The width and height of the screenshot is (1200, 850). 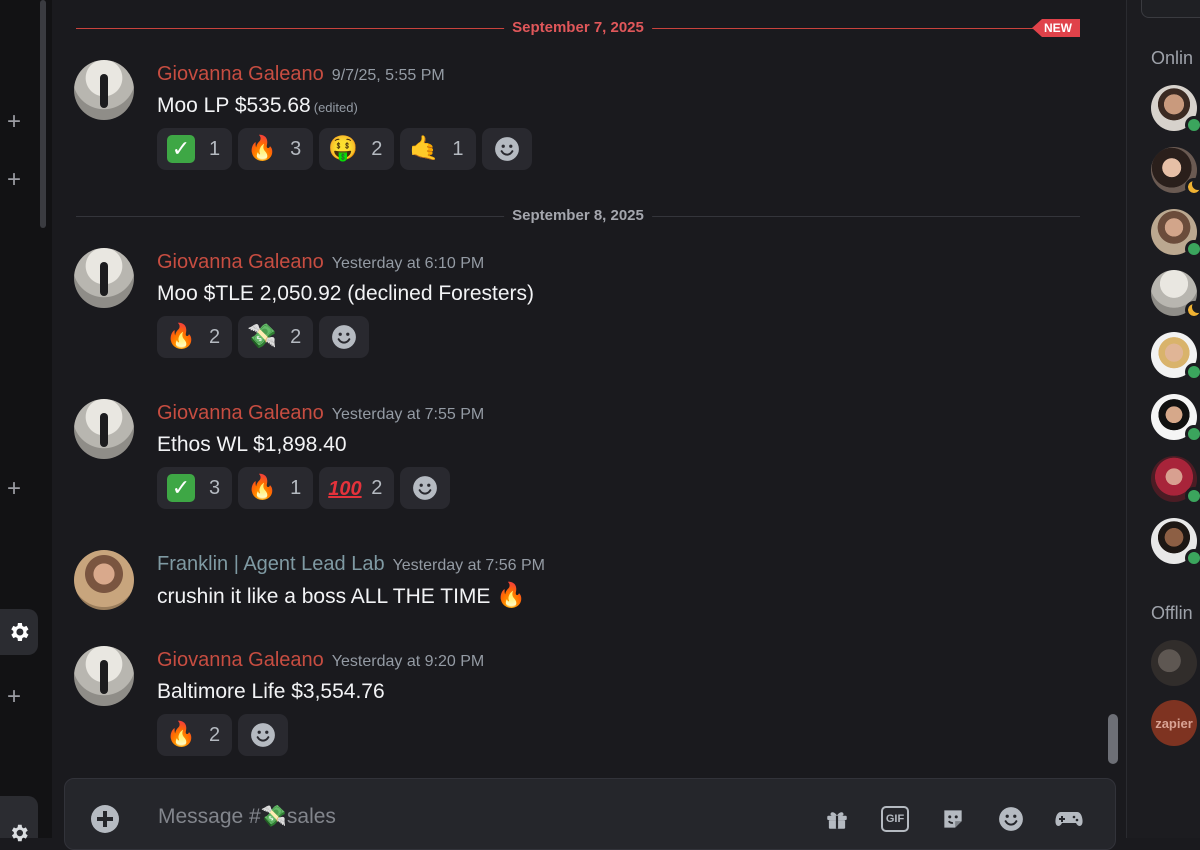 I want to click on gamepad-icon, so click(x=1069, y=819).